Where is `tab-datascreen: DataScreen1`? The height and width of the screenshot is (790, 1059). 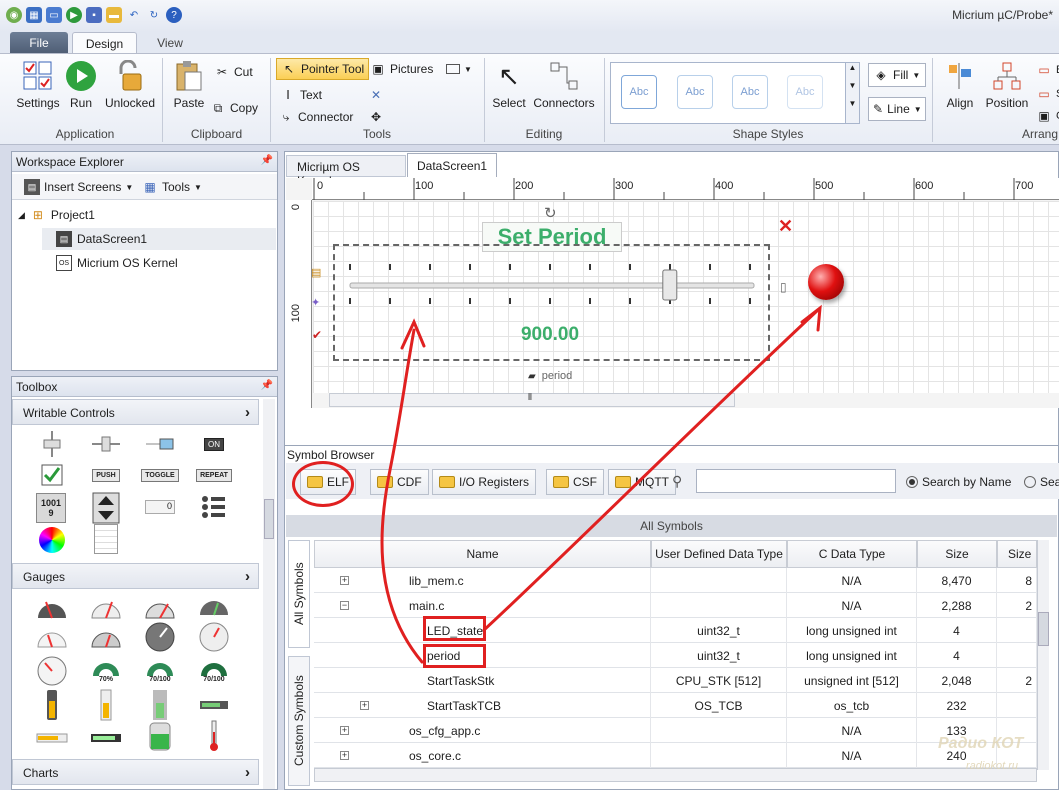
tab-datascreen: DataScreen1 is located at coordinates (452, 165).